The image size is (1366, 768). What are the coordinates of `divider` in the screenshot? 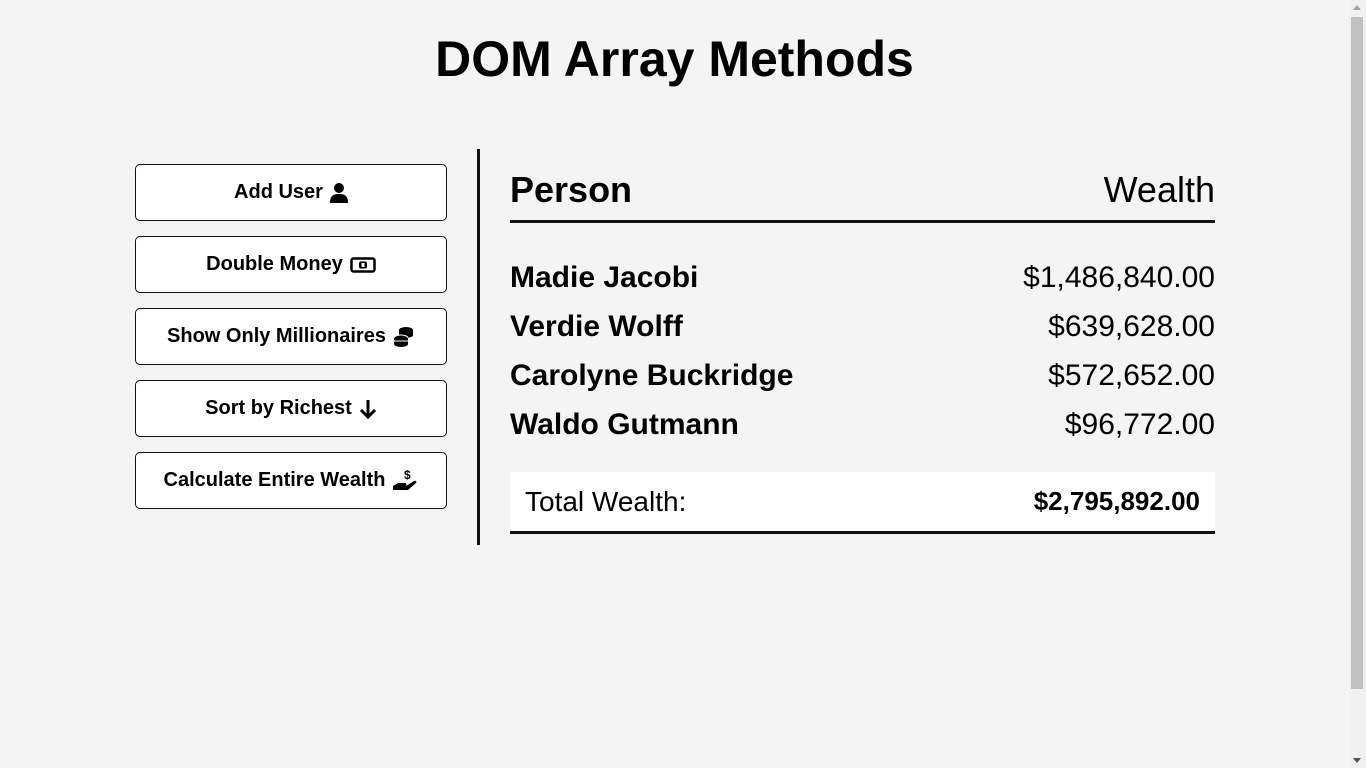 It's located at (478, 347).